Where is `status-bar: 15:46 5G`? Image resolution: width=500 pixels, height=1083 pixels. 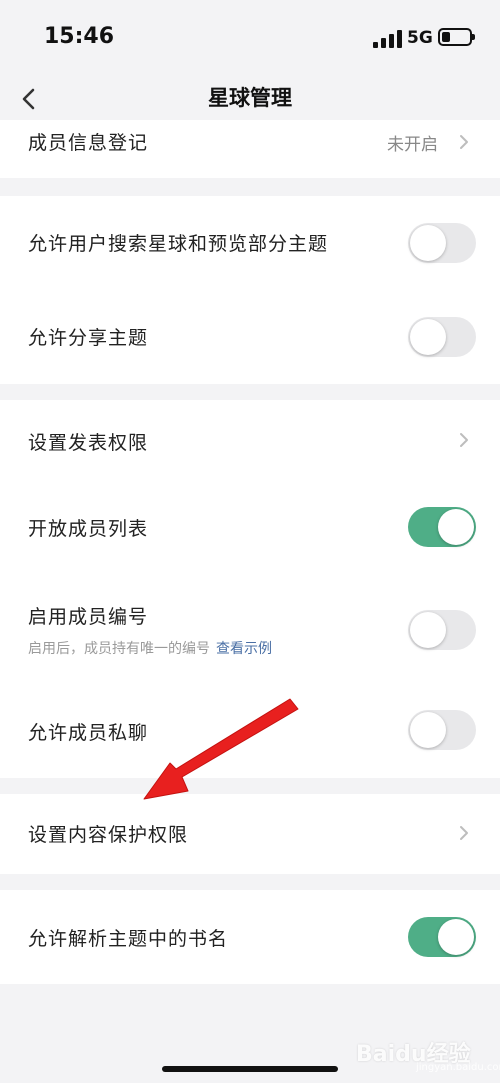
status-bar: 15:46 5G is located at coordinates (250, 40).